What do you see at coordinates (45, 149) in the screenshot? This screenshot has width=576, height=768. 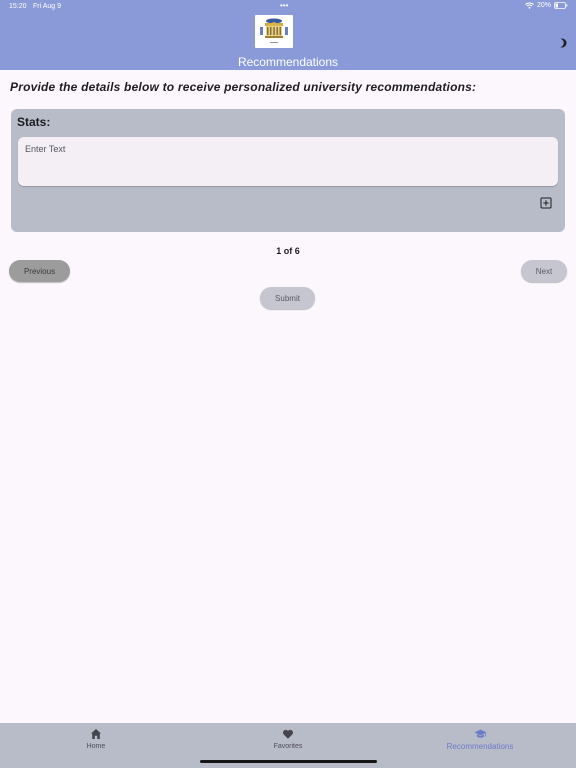 I see `input-placeholder: Enter Text` at bounding box center [45, 149].